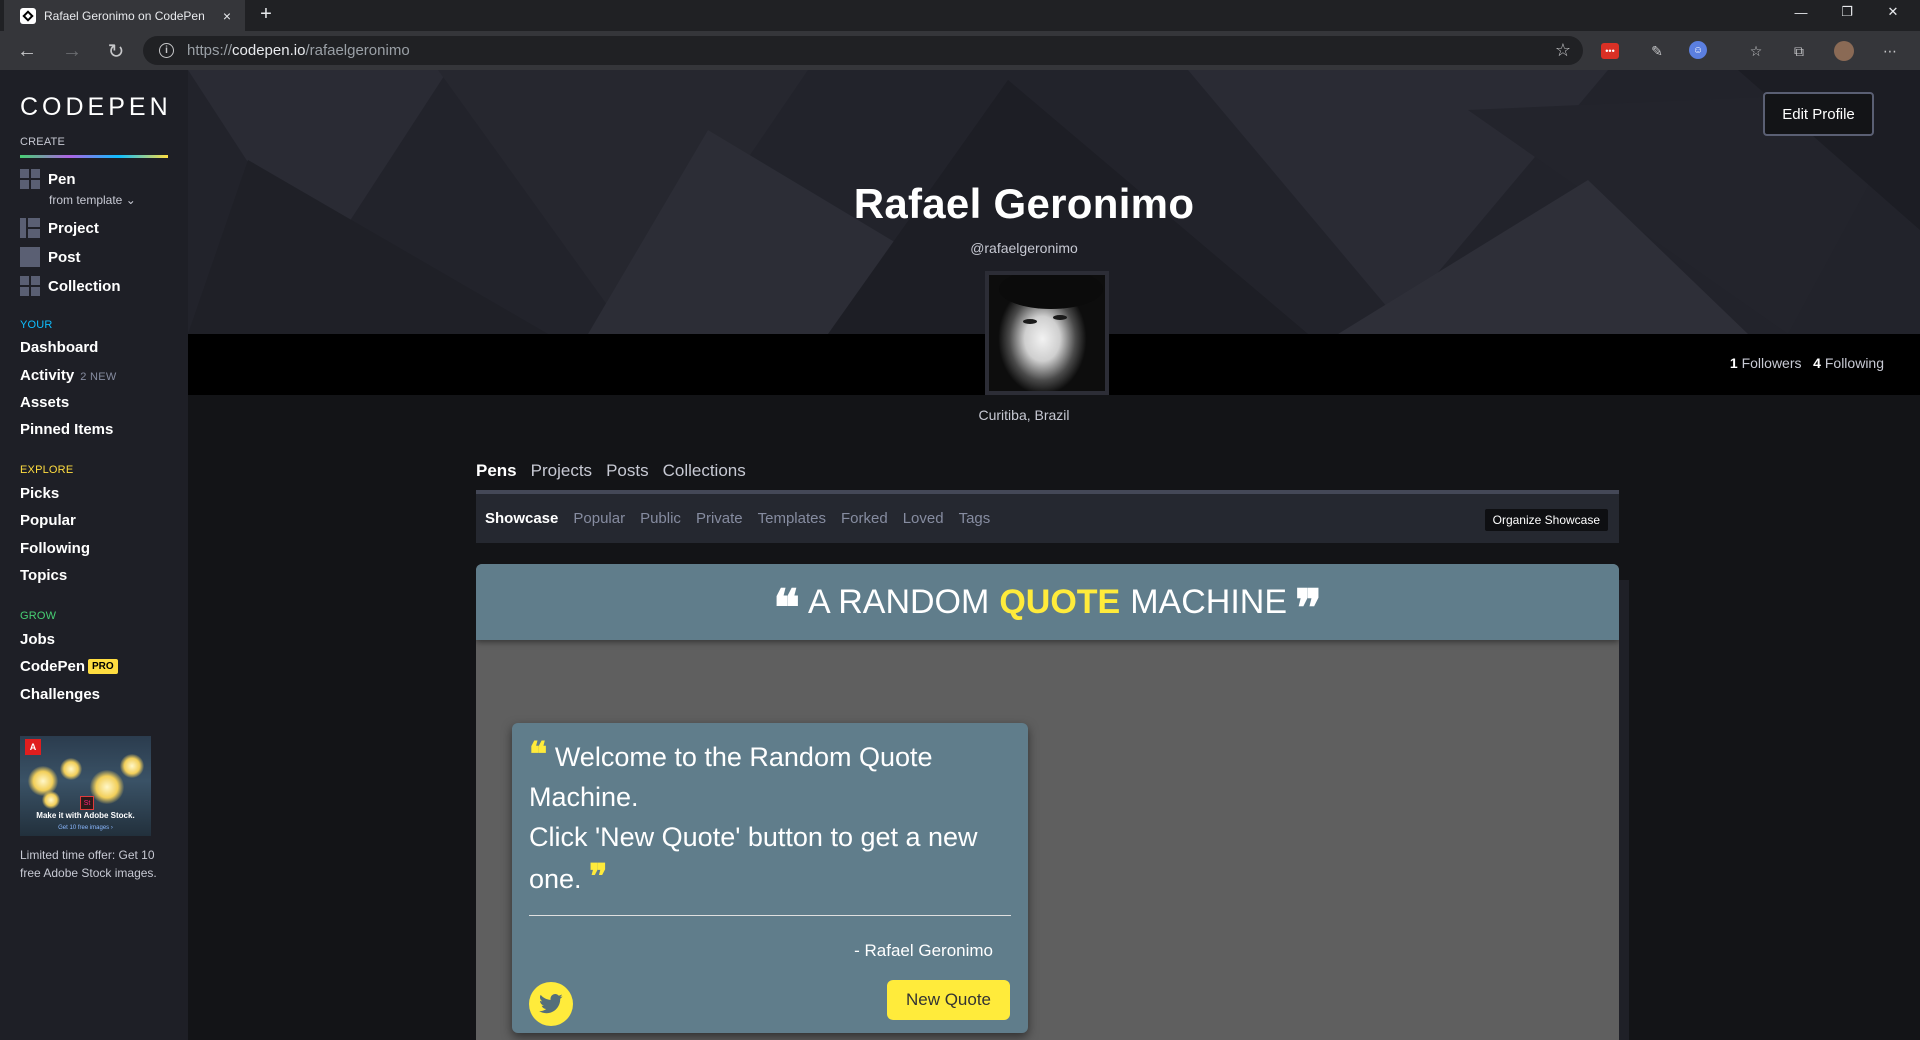  Describe the element at coordinates (598, 877) in the screenshot. I see `quote-close-icon: ❞` at that location.